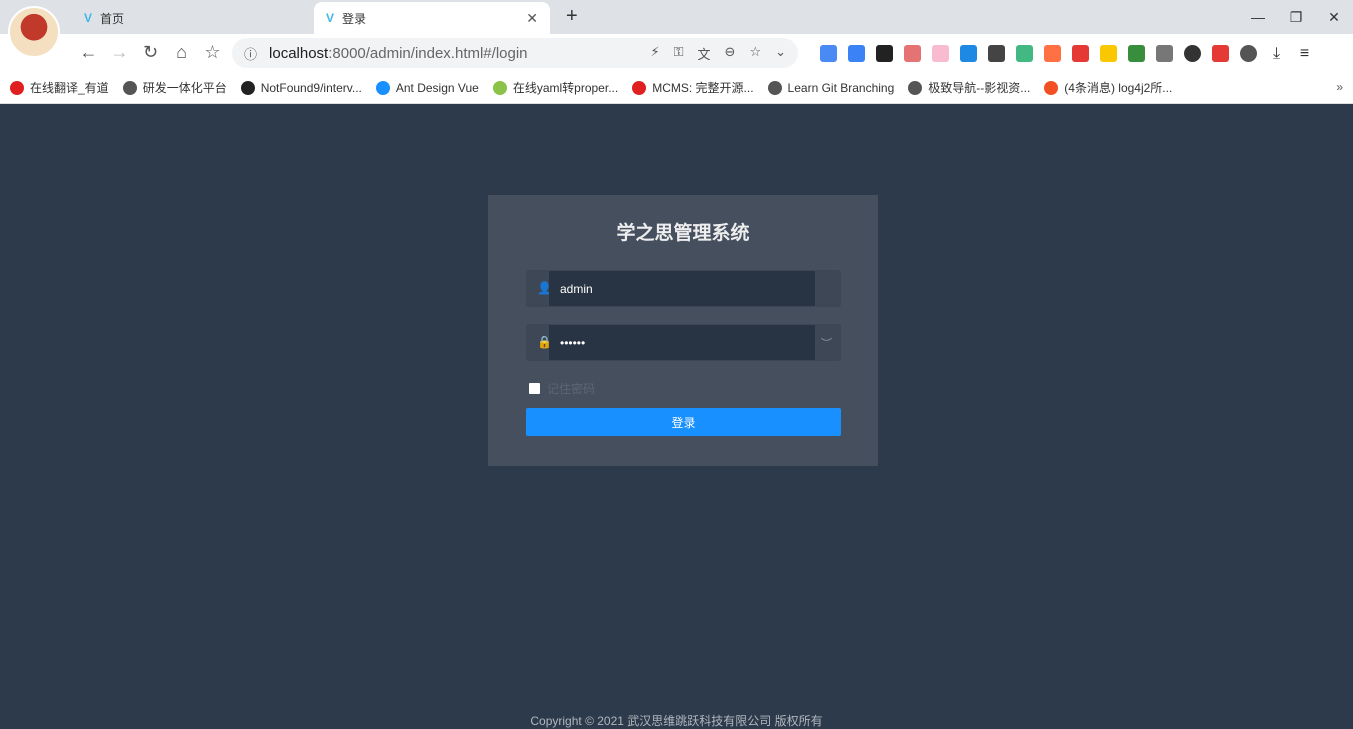 This screenshot has width=1353, height=729. What do you see at coordinates (704, 53) in the screenshot?
I see `translate-icon: 文` at bounding box center [704, 53].